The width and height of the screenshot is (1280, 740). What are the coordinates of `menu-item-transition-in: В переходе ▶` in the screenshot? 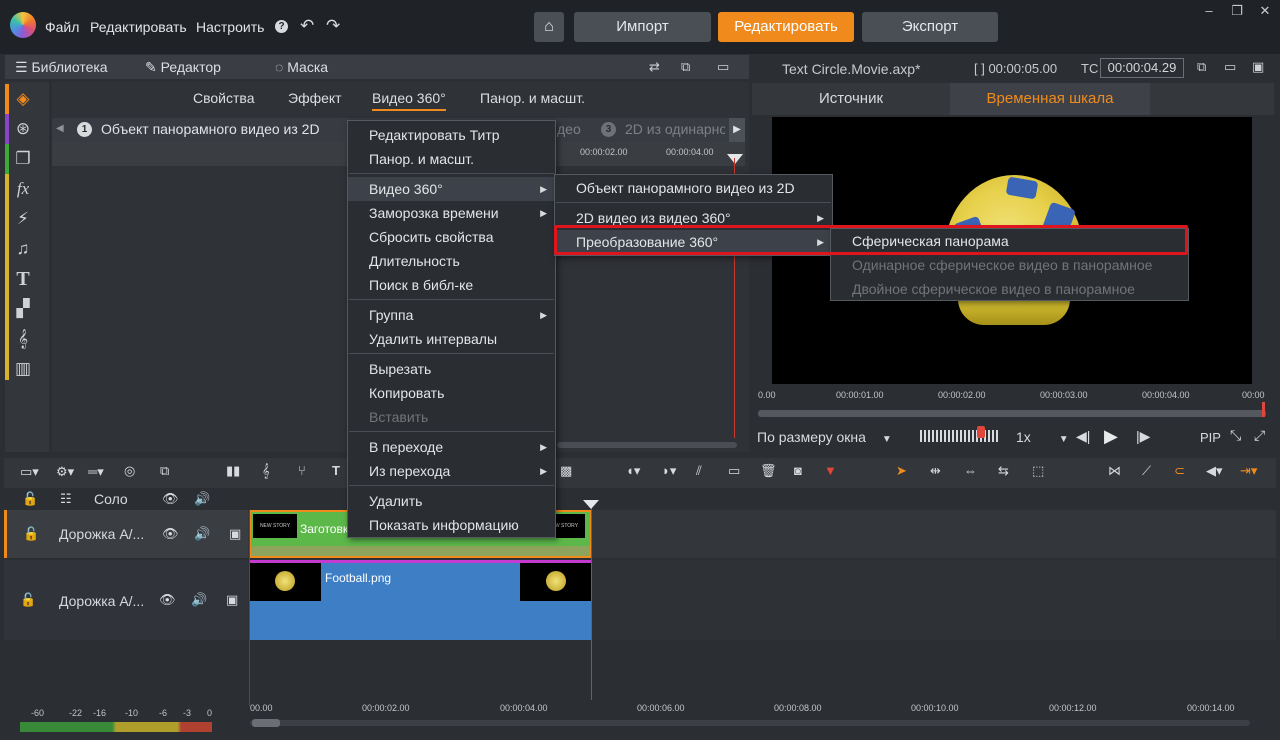 It's located at (451, 447).